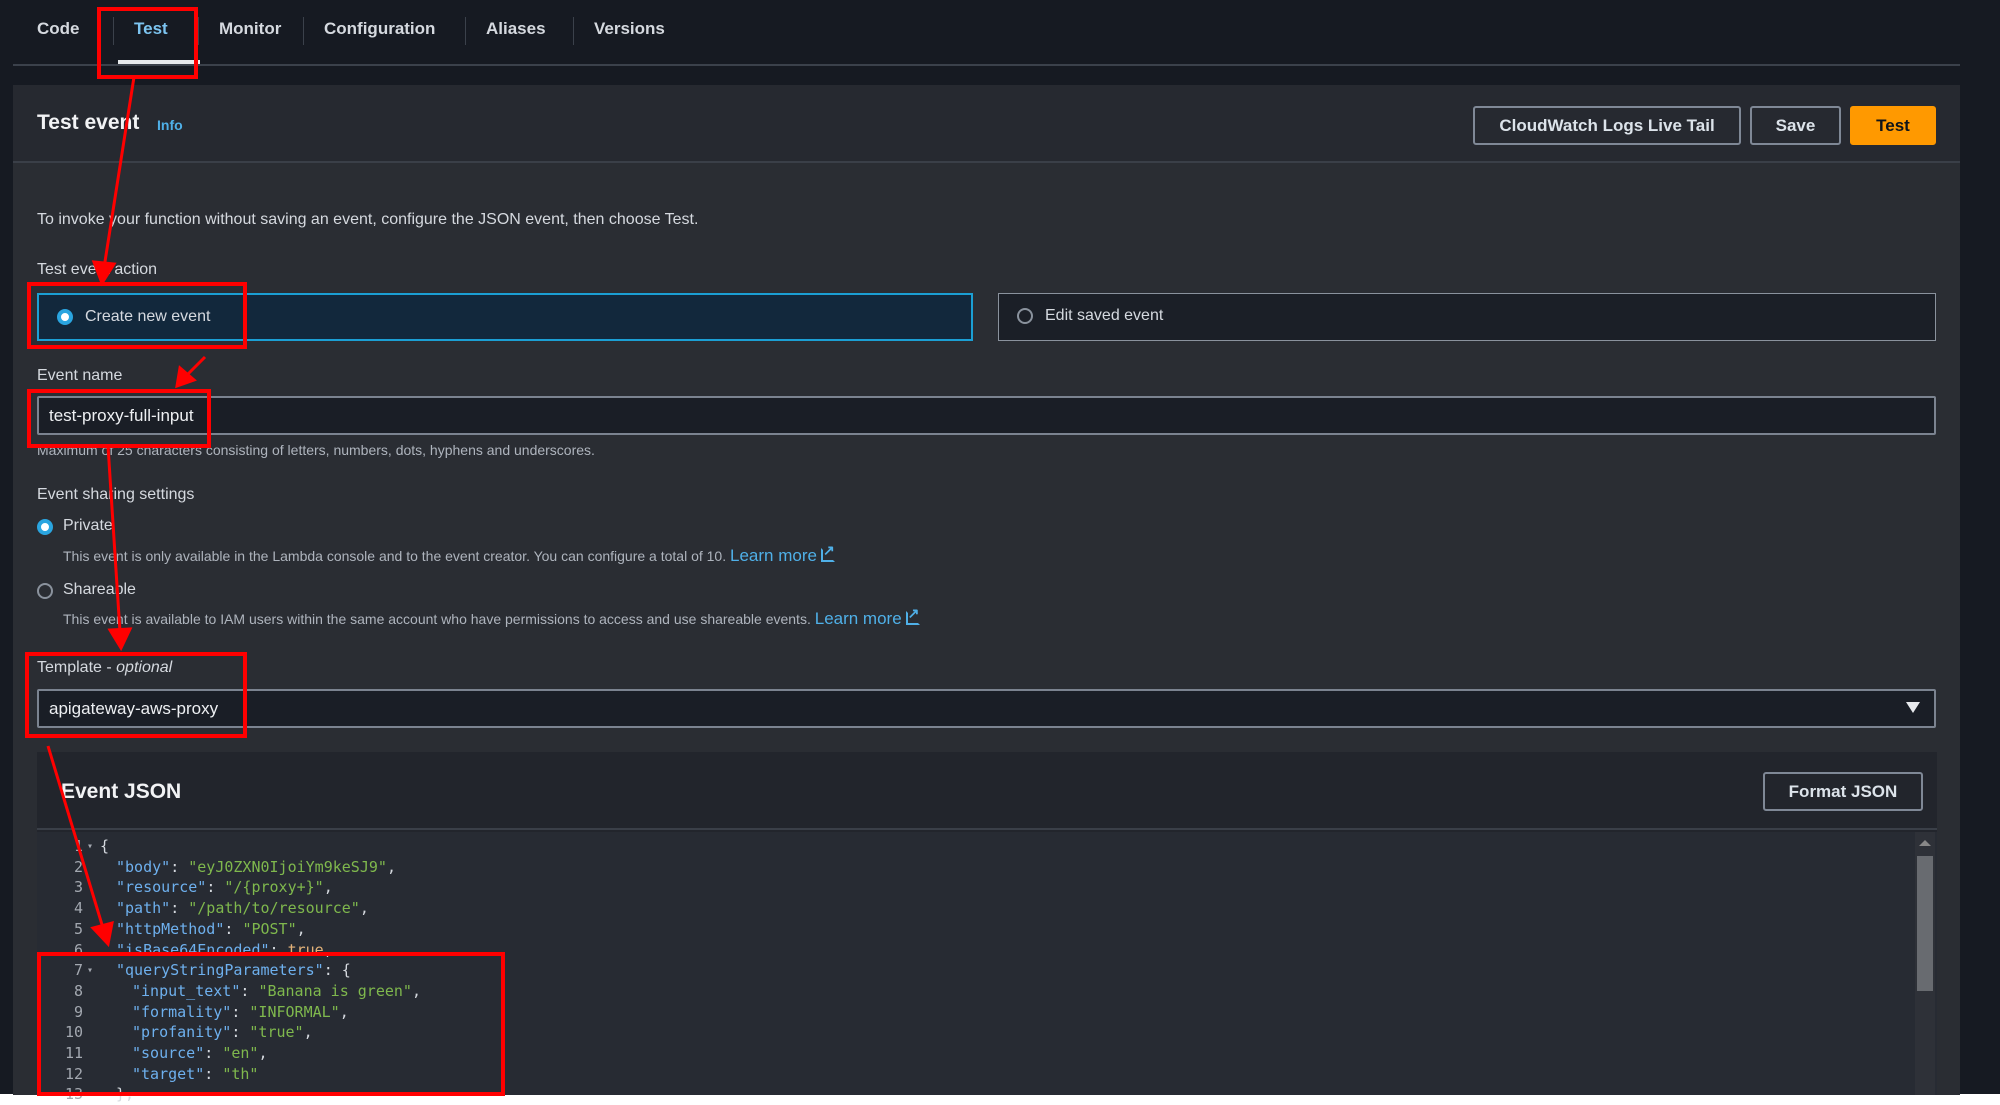 This screenshot has width=2000, height=1105. What do you see at coordinates (143, 908) in the screenshot?
I see `code-token-key: "path"` at bounding box center [143, 908].